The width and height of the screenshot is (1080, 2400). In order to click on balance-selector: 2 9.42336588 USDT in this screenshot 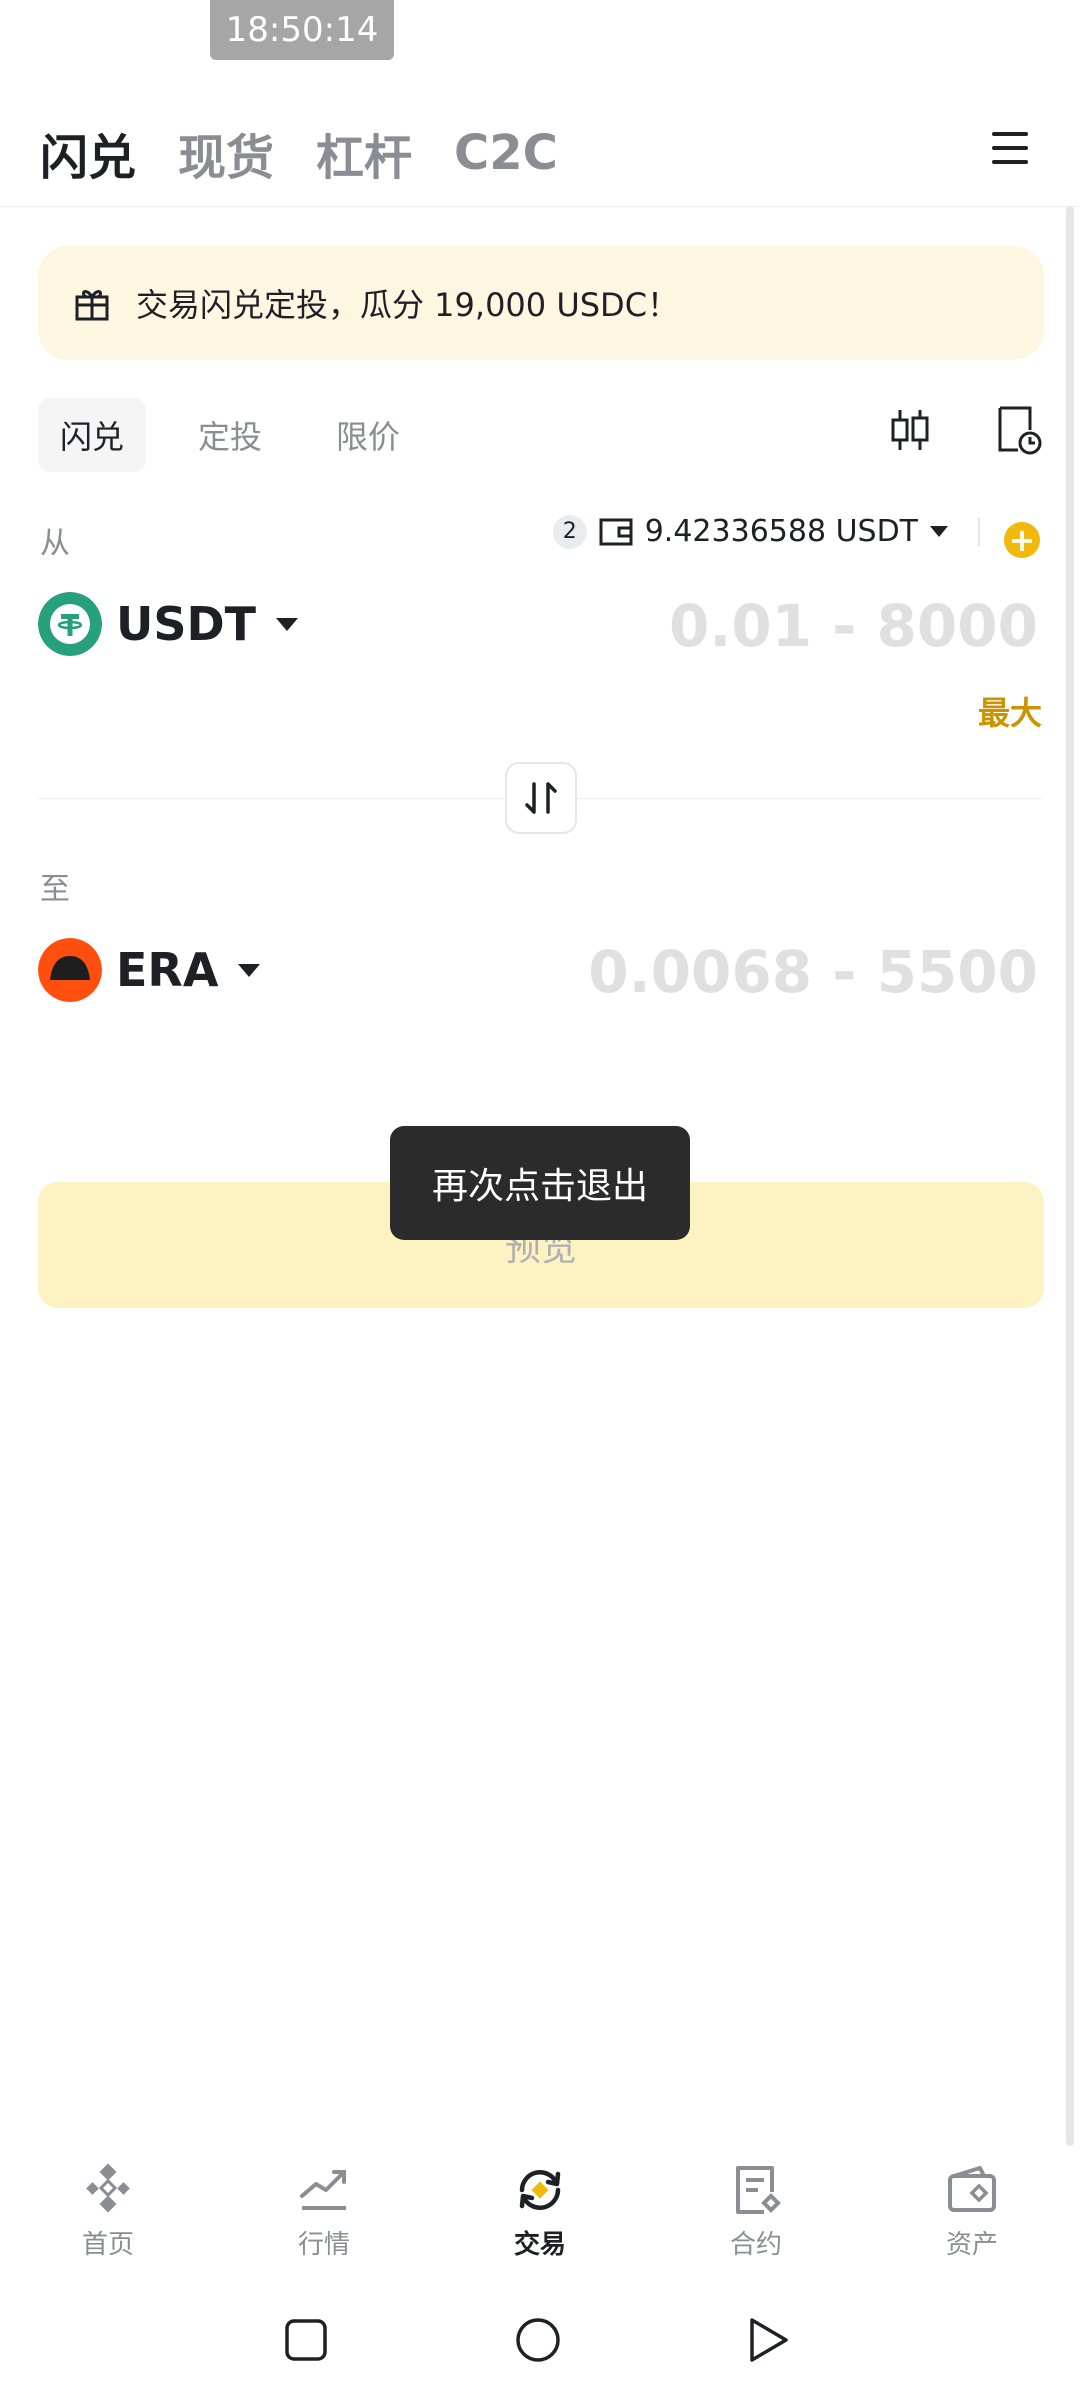, I will do `click(766, 531)`.